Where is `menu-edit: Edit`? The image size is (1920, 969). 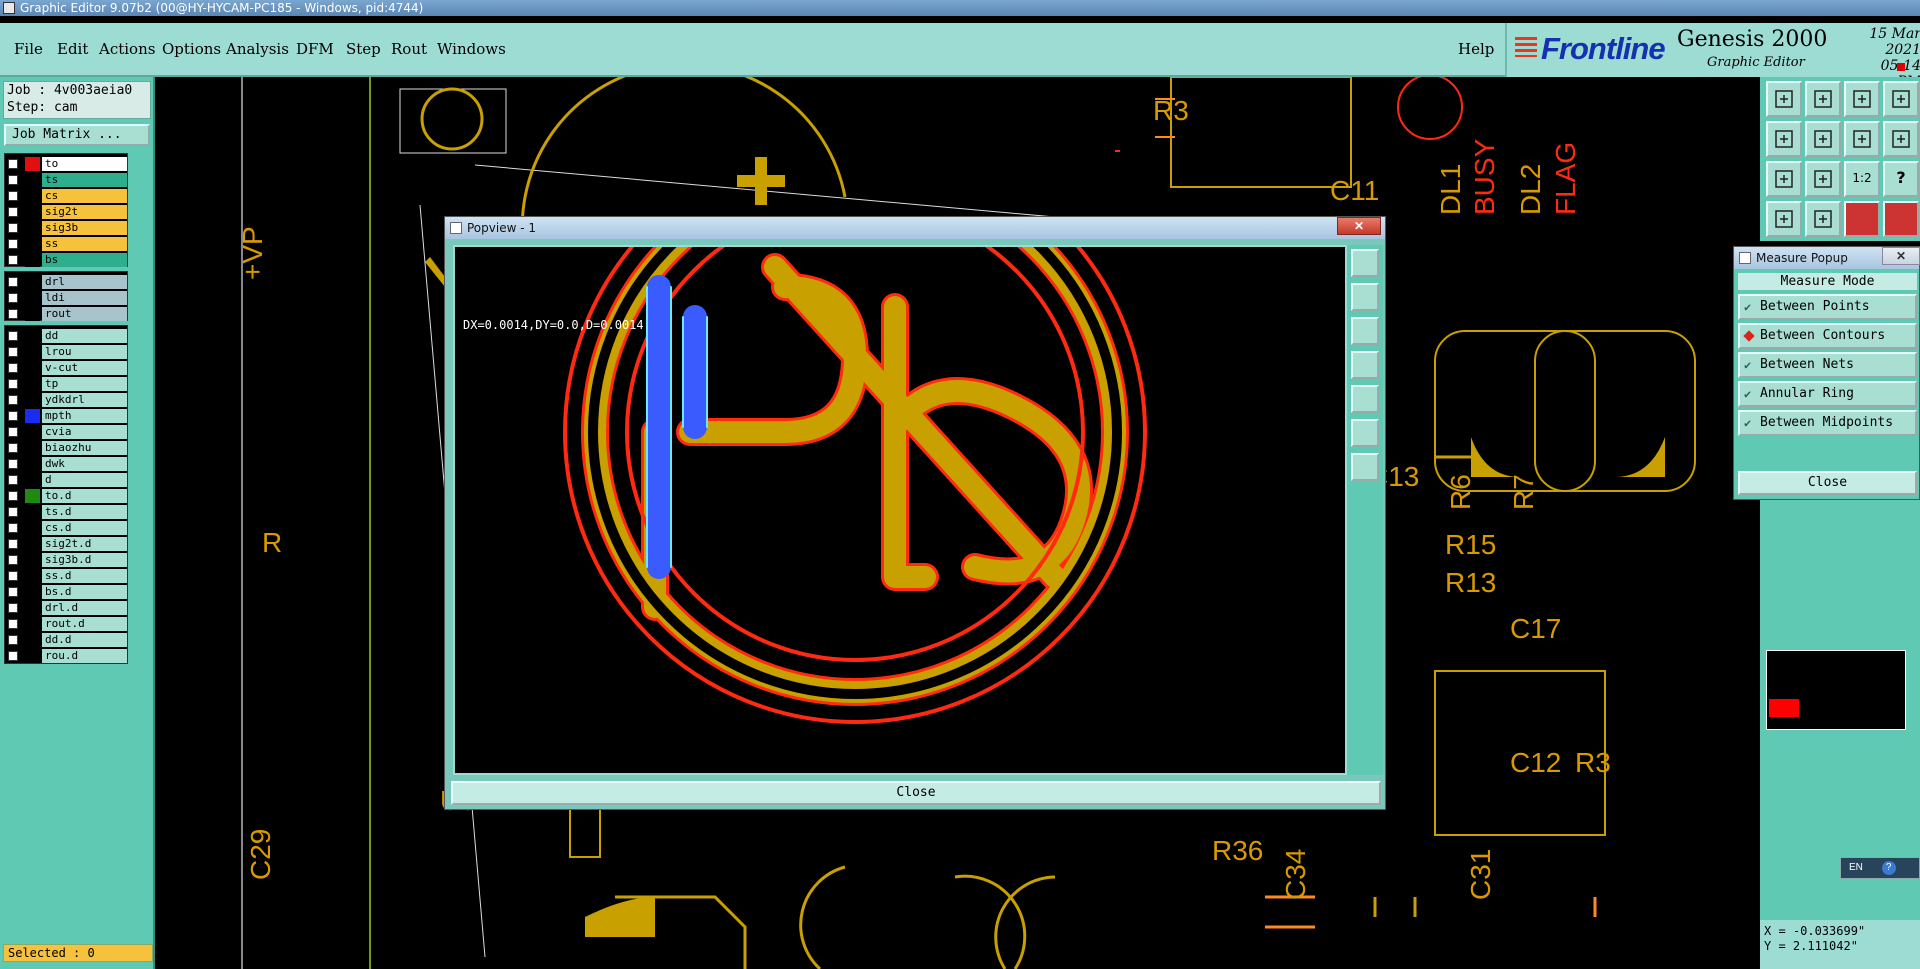
menu-edit: Edit is located at coordinates (72, 49).